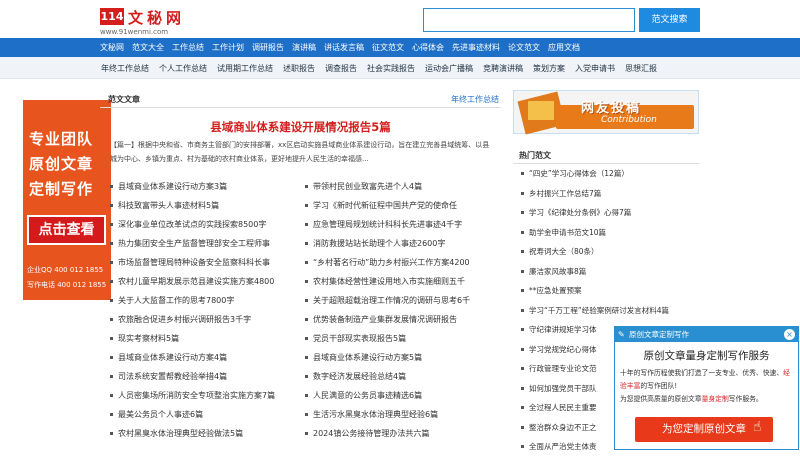 The height and width of the screenshot is (457, 800). Describe the element at coordinates (205, 414) in the screenshot. I see `article-link: 最美公务员个人事迹6篇` at that location.